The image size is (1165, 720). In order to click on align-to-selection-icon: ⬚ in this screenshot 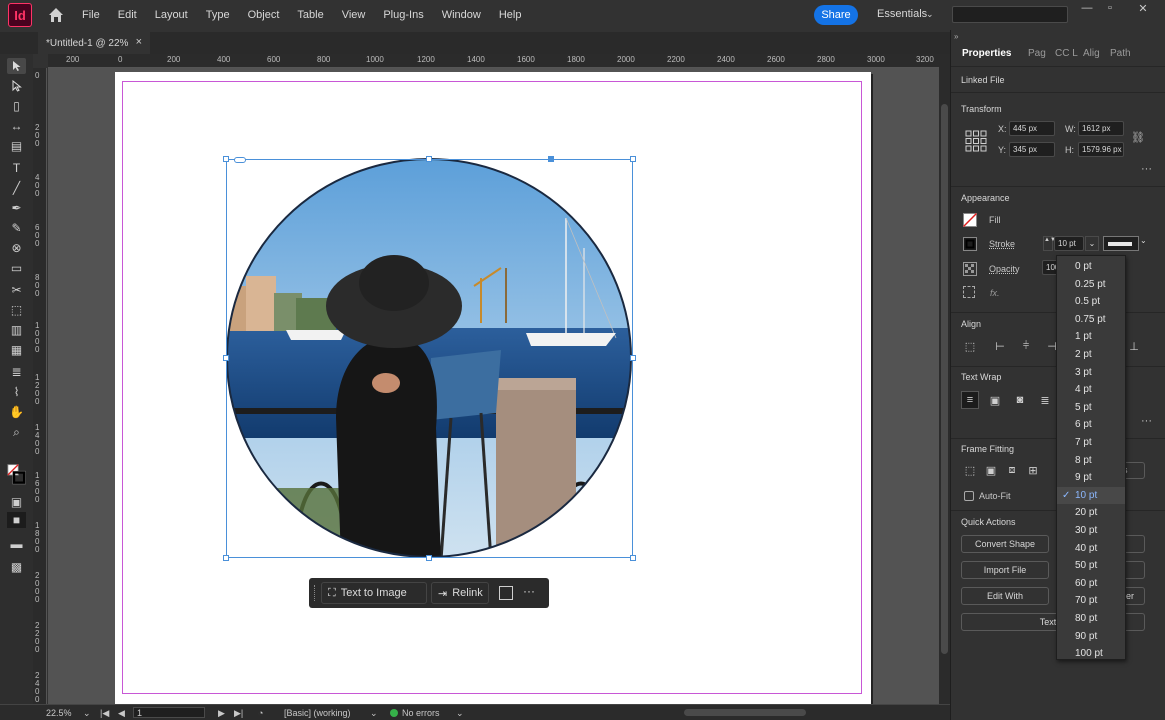, I will do `click(970, 346)`.